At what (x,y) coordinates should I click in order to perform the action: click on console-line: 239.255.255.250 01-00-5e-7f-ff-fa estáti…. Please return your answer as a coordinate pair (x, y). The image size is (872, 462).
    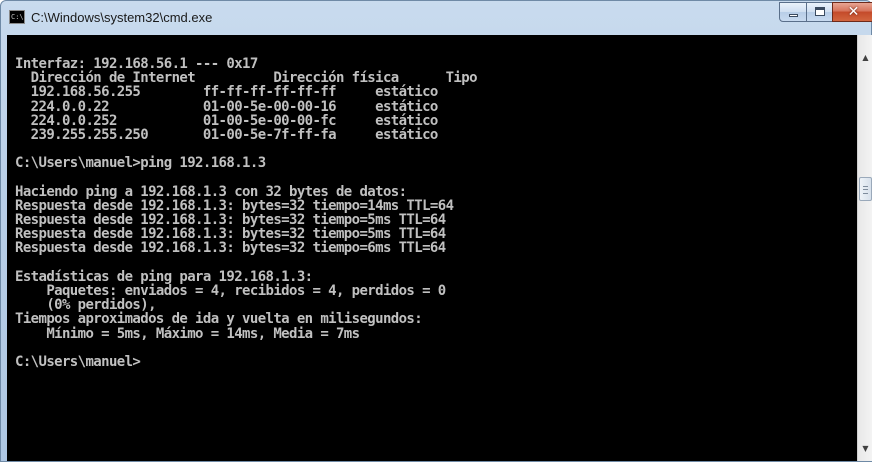
    Looking at the image, I should click on (227, 134).